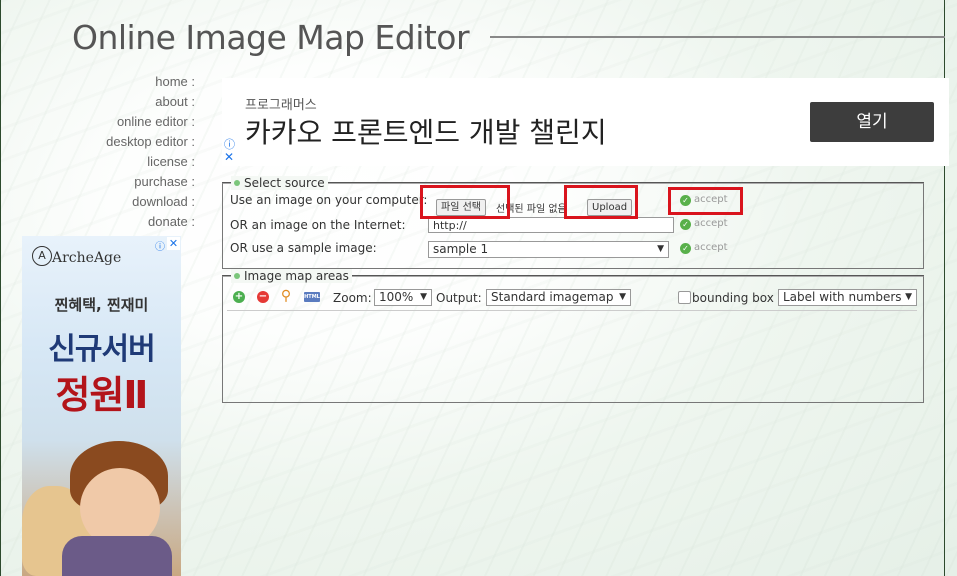 This screenshot has height=576, width=957. I want to click on top-banner-ad: 프로그래머스 카카오 프론트엔드 개발 챌린지 열기 ⓘ ✕, so click(585, 122).